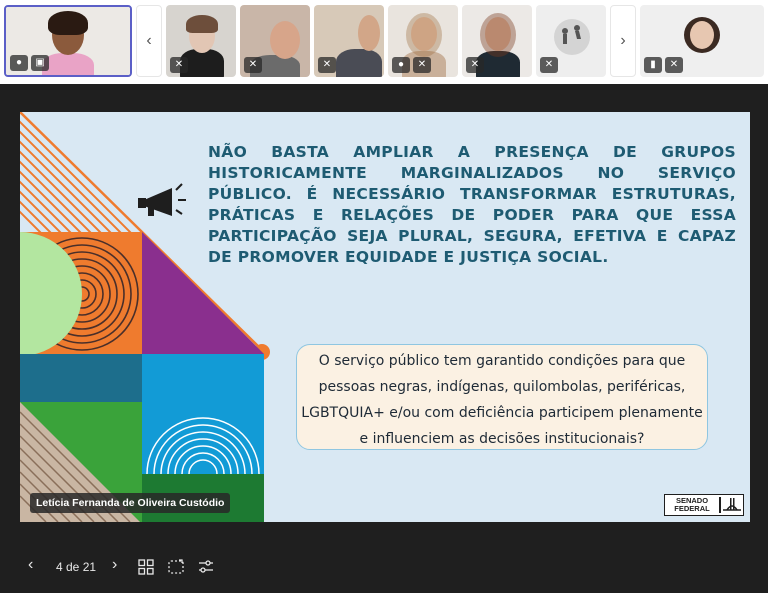 The image size is (768, 593). Describe the element at coordinates (203, 415) in the screenshot. I see `blue-square` at that location.